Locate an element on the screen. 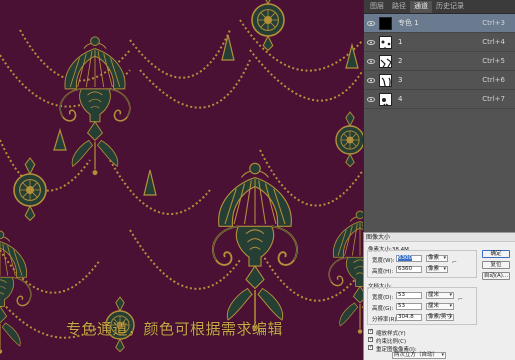  channel-shortcut: Ctrl+5 is located at coordinates (493, 61).